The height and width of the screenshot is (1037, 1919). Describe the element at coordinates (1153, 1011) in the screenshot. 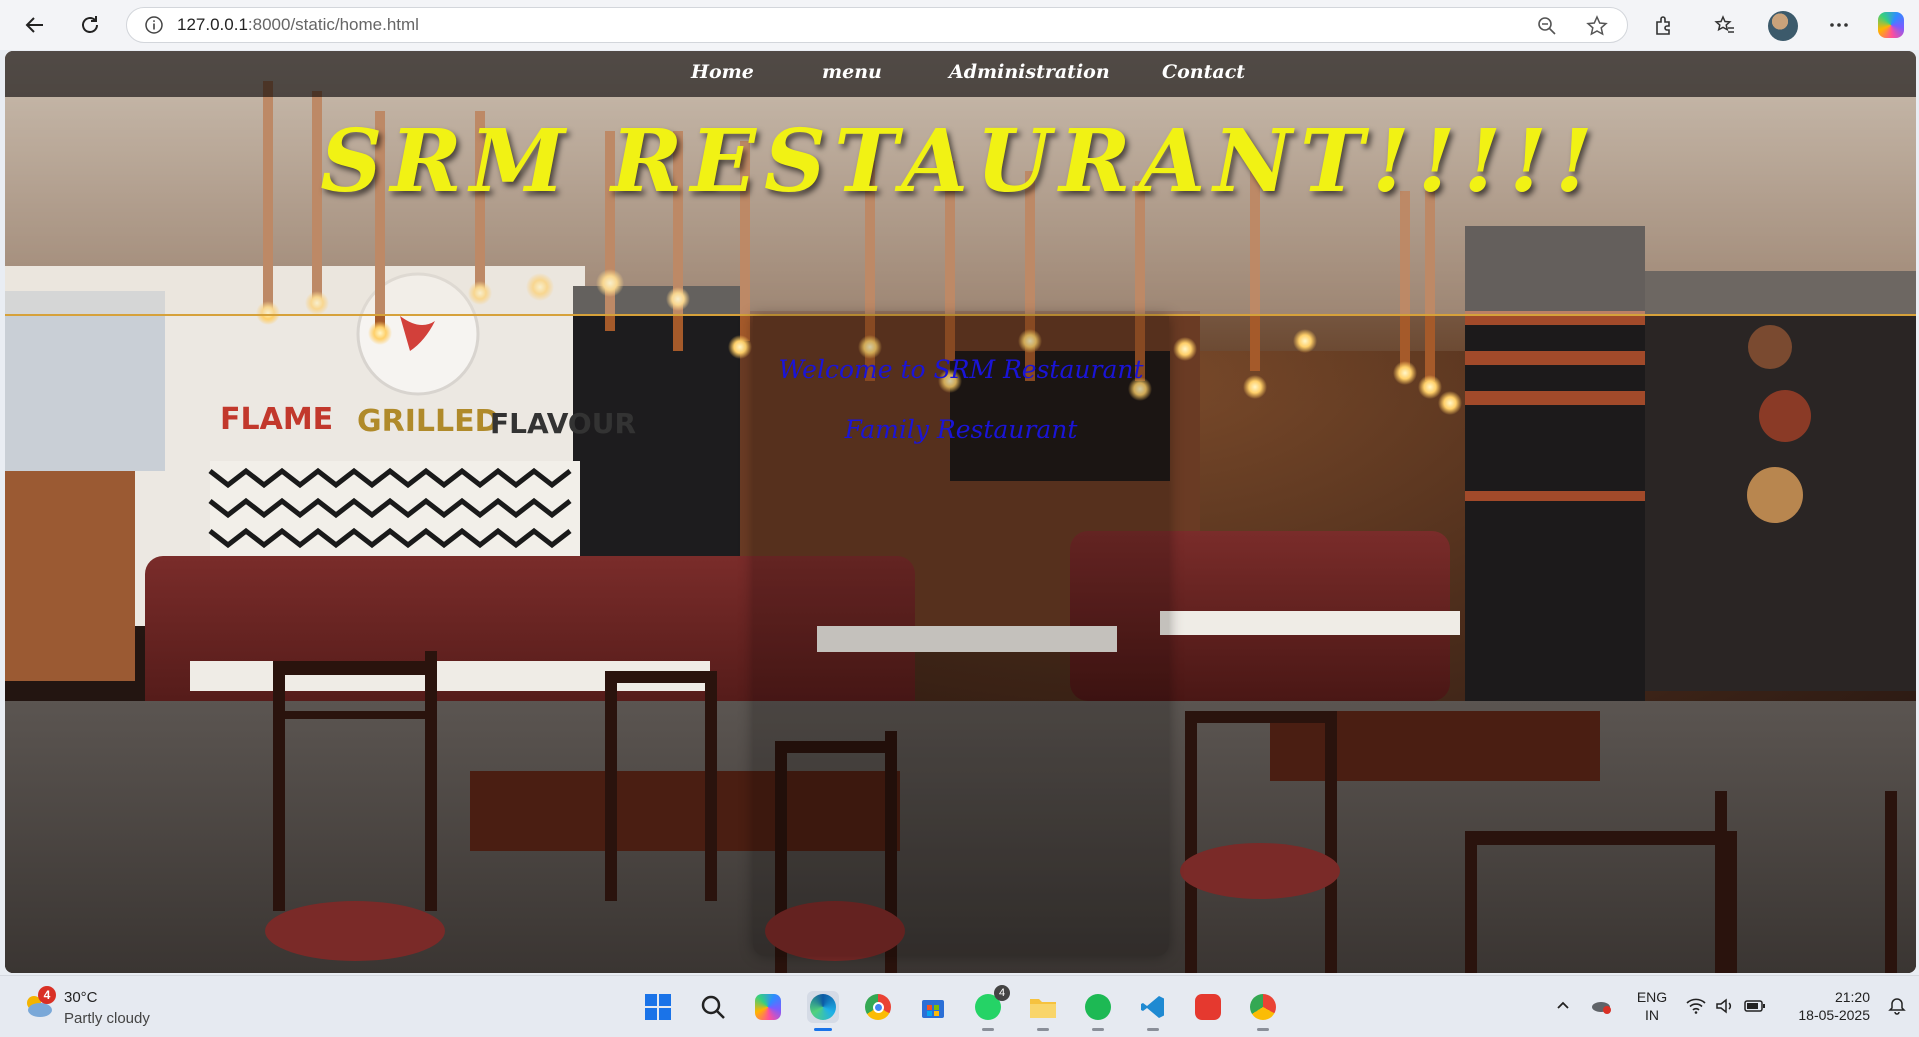

I see `vscode-icon` at that location.